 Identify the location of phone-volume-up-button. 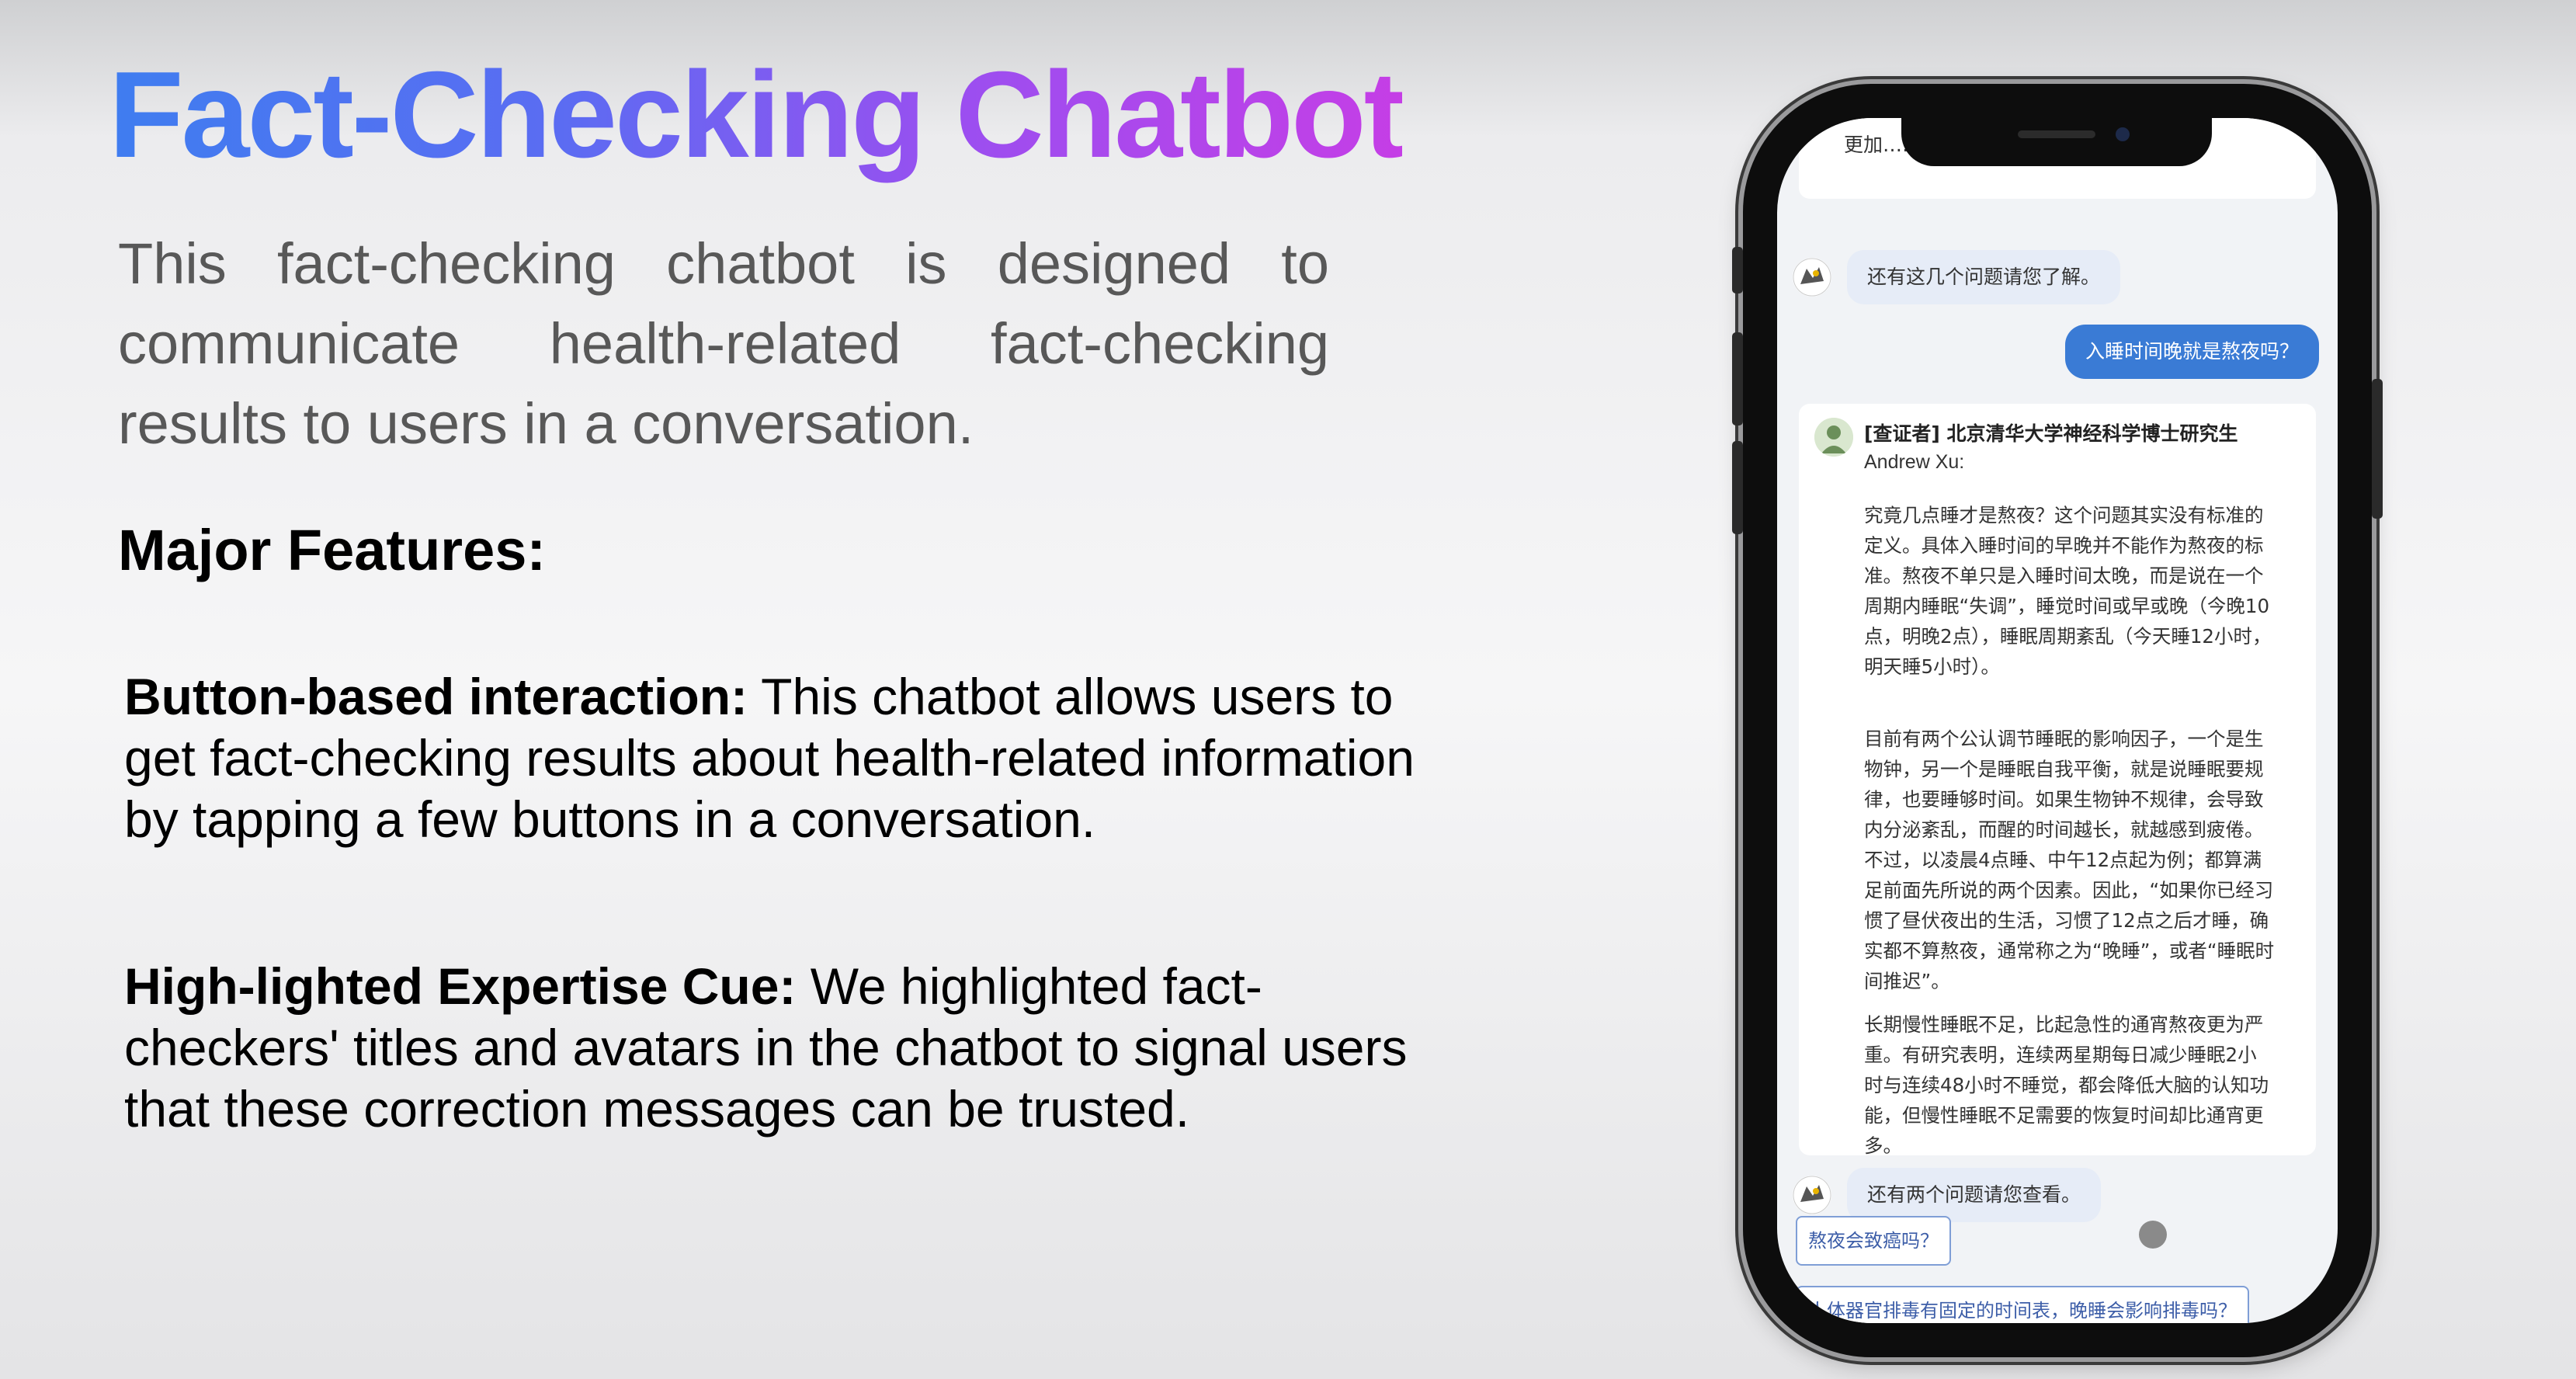
(1737, 379).